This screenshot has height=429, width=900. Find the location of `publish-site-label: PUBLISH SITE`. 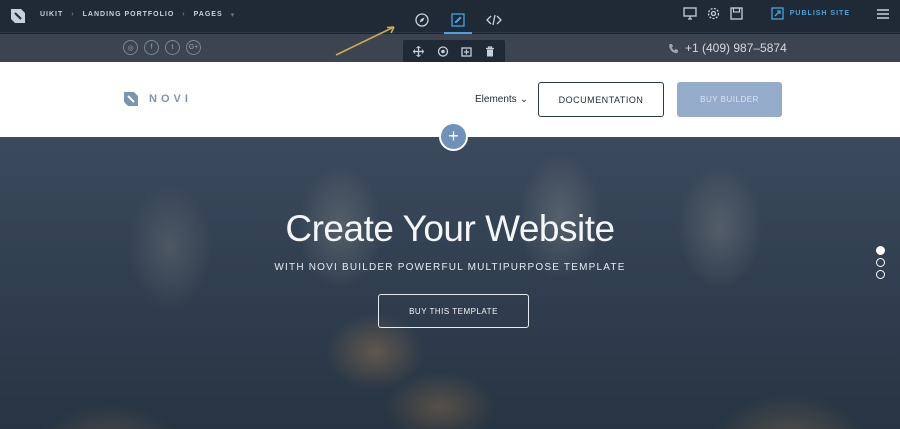

publish-site-label: PUBLISH SITE is located at coordinates (819, 13).